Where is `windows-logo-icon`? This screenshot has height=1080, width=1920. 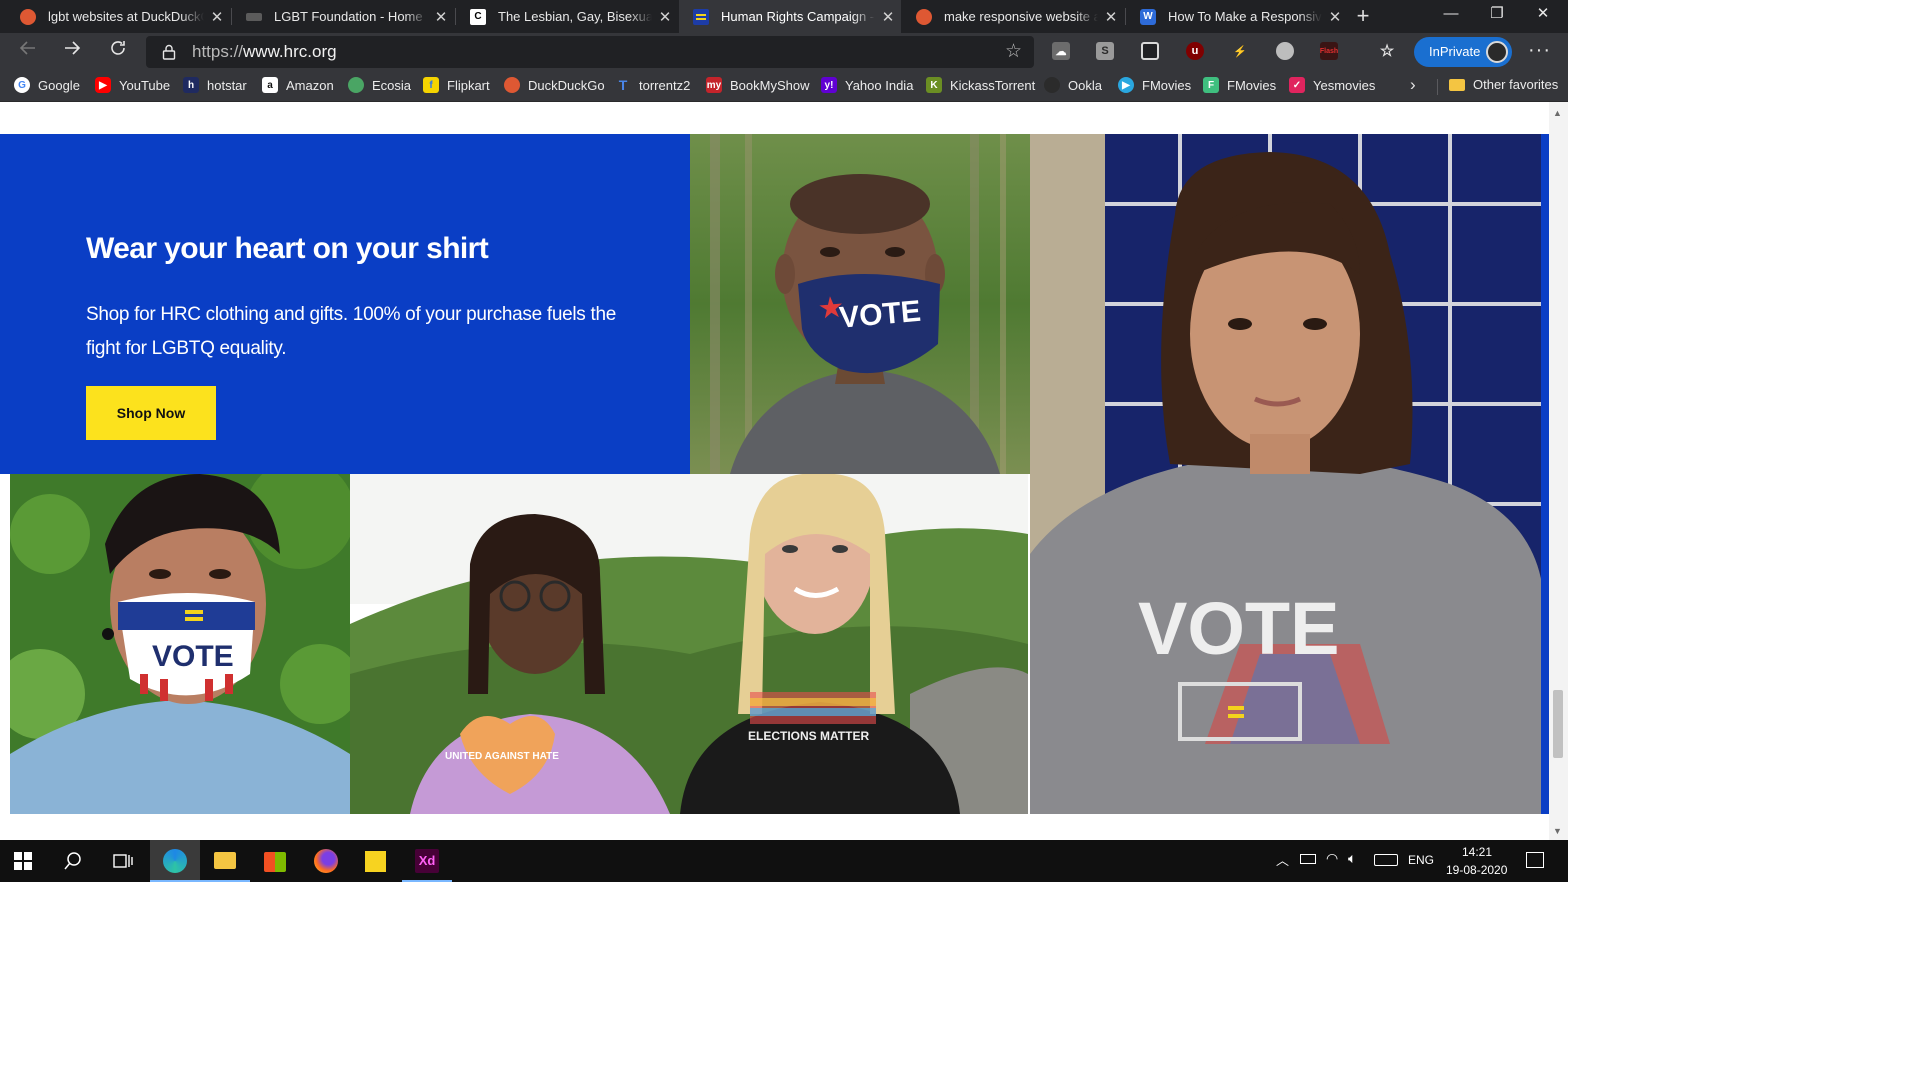
windows-logo-icon is located at coordinates (23, 861).